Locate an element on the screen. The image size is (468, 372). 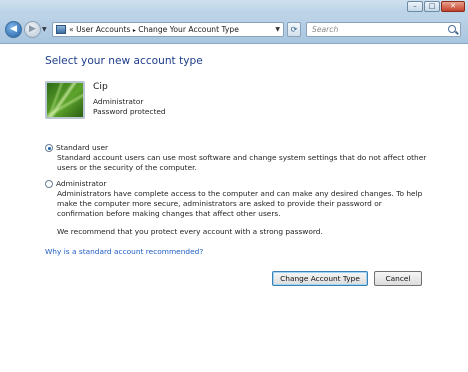
close-button: ✕ is located at coordinates (453, 6).